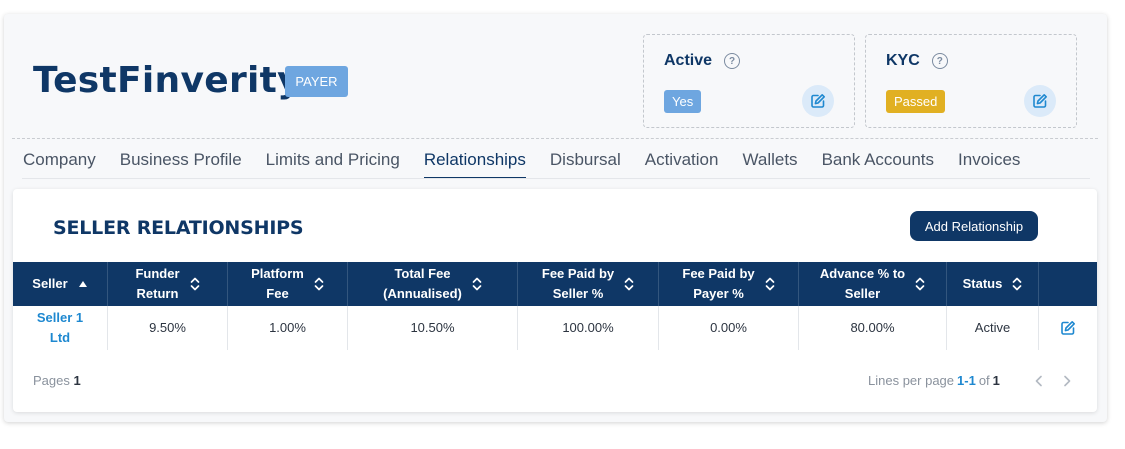 The width and height of the screenshot is (1125, 449). Describe the element at coordinates (588, 284) in the screenshot. I see `column-header-fee-paid-by-seller: Fee Paid by Seller %` at that location.